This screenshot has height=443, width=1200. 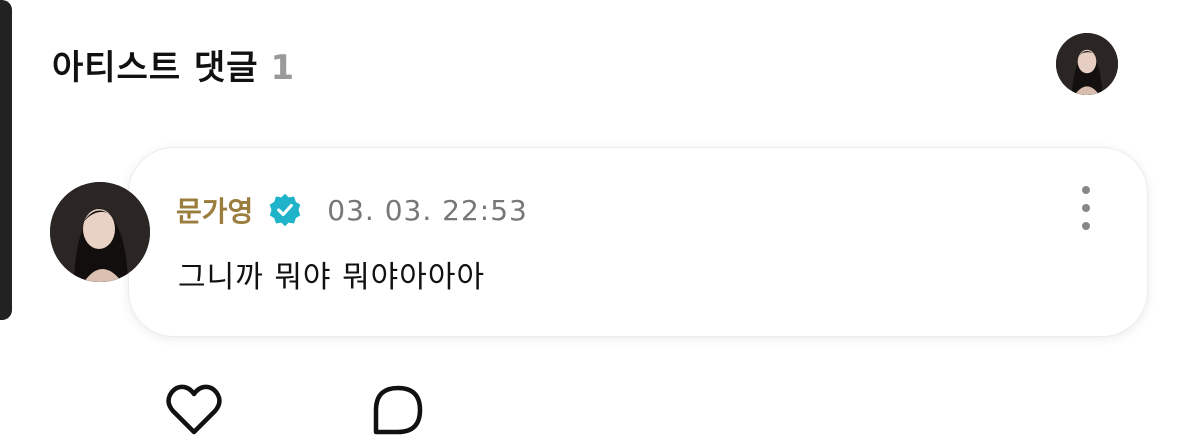 I want to click on comment-author-name: 문가영, so click(x=214, y=210).